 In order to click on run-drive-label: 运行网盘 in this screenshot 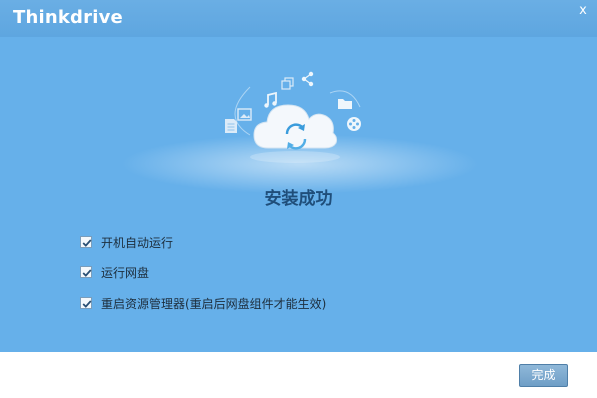, I will do `click(125, 272)`.